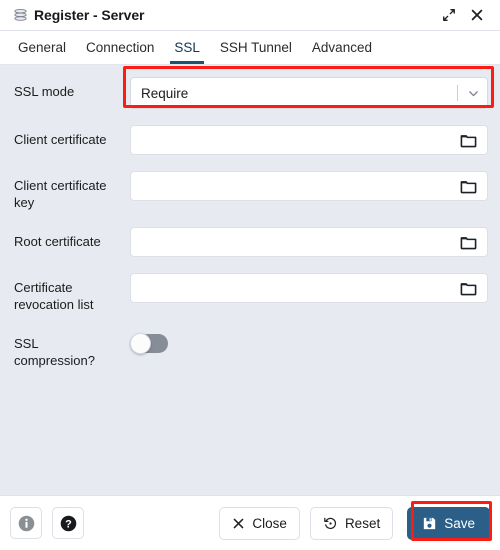 The width and height of the screenshot is (500, 550). What do you see at coordinates (473, 93) in the screenshot?
I see `chevron-down-icon` at bounding box center [473, 93].